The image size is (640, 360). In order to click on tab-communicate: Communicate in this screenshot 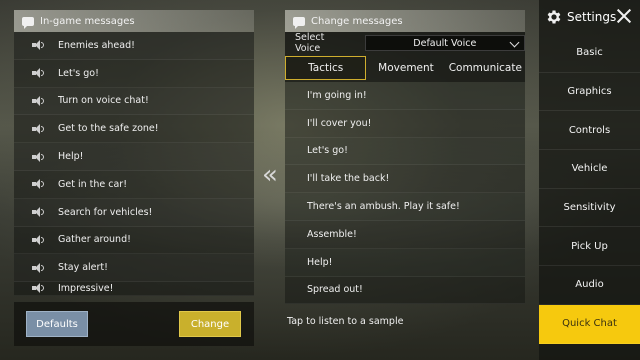, I will do `click(485, 68)`.